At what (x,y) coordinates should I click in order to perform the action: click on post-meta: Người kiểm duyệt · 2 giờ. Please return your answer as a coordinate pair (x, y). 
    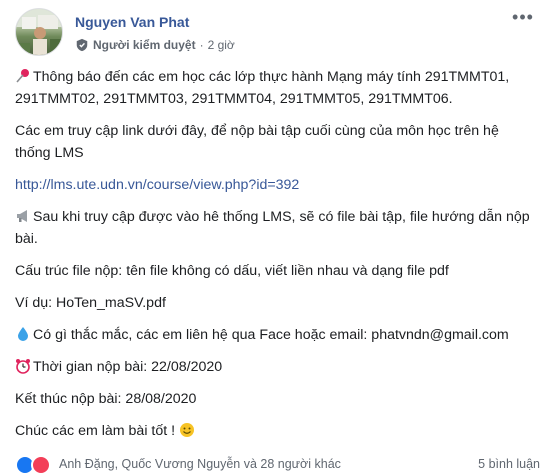
    Looking at the image, I should click on (155, 45).